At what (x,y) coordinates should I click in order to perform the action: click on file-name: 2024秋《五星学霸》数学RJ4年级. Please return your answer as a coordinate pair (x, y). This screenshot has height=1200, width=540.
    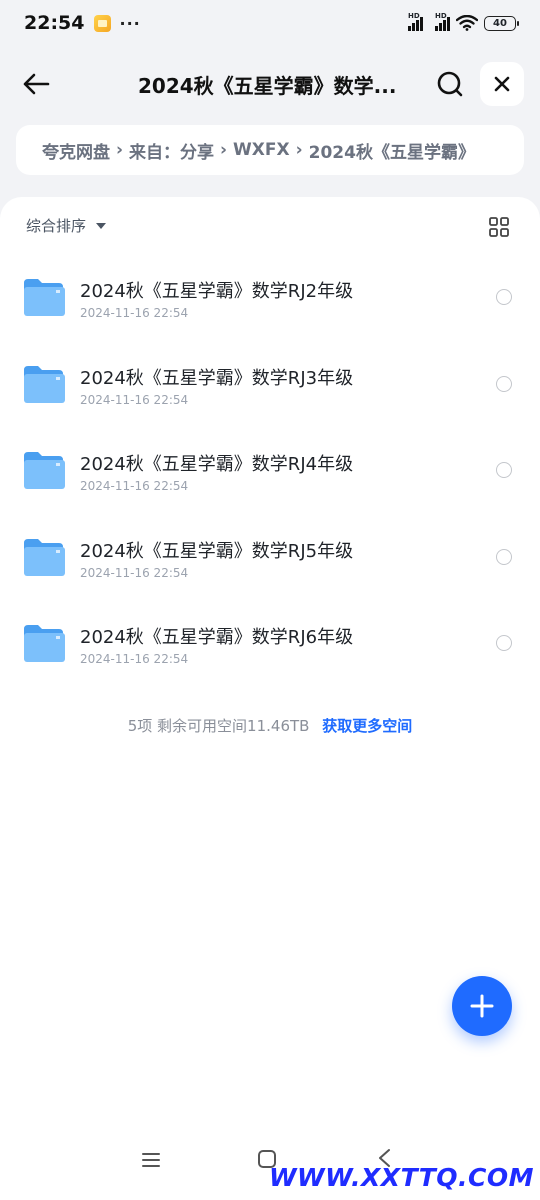
    Looking at the image, I should click on (217, 464).